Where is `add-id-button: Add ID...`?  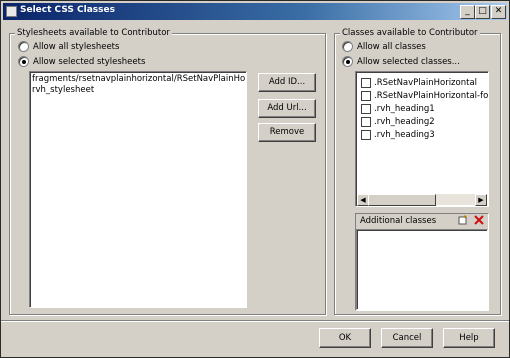
add-id-button: Add ID... is located at coordinates (287, 82).